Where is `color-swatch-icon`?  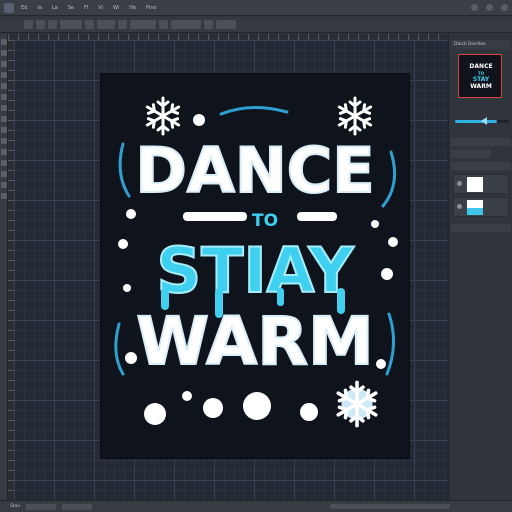 color-swatch-icon is located at coordinates (4, 174).